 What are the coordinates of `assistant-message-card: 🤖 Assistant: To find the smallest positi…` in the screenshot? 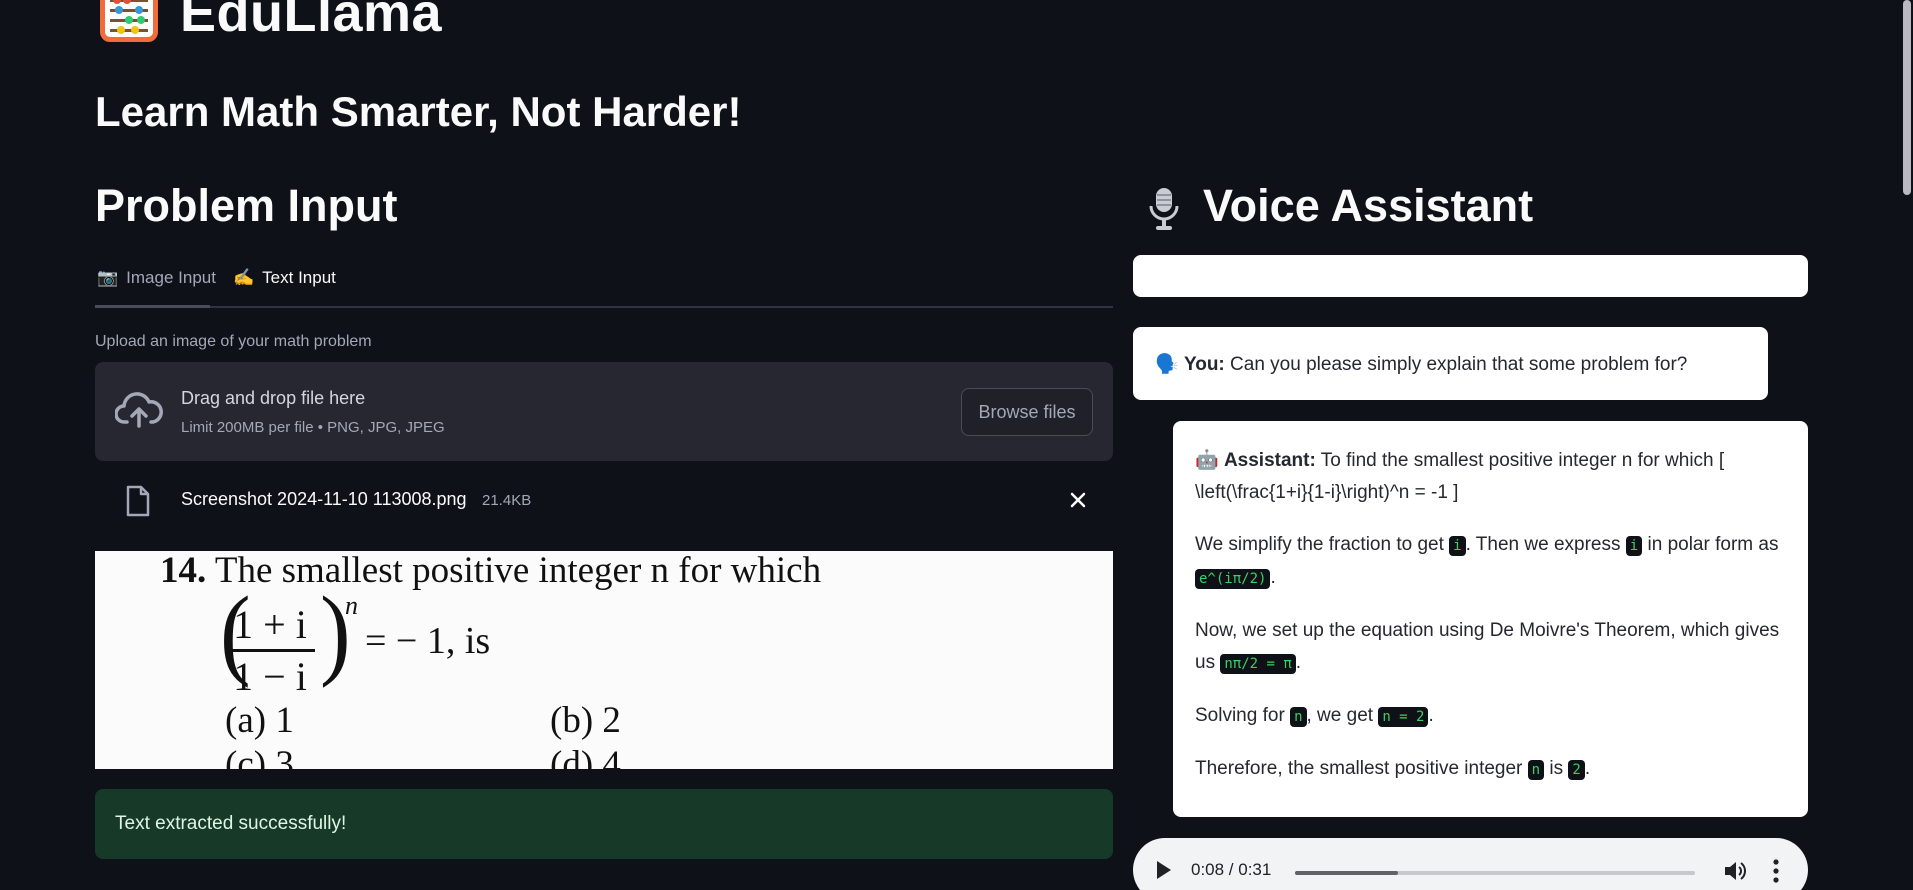 It's located at (1490, 619).